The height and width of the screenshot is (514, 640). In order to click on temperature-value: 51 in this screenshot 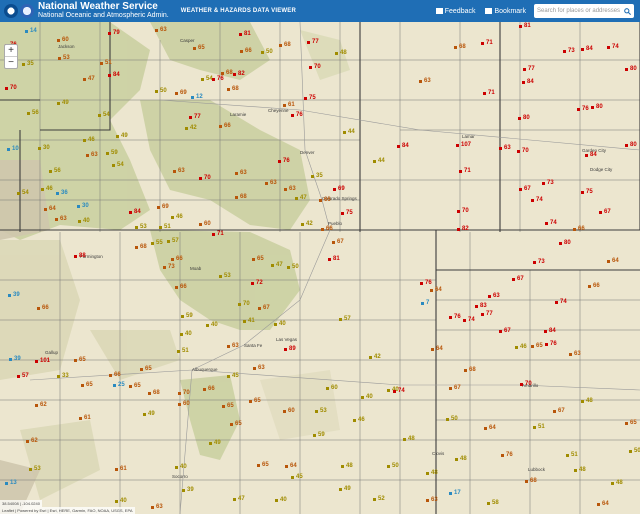, I will do `click(167, 227)`.